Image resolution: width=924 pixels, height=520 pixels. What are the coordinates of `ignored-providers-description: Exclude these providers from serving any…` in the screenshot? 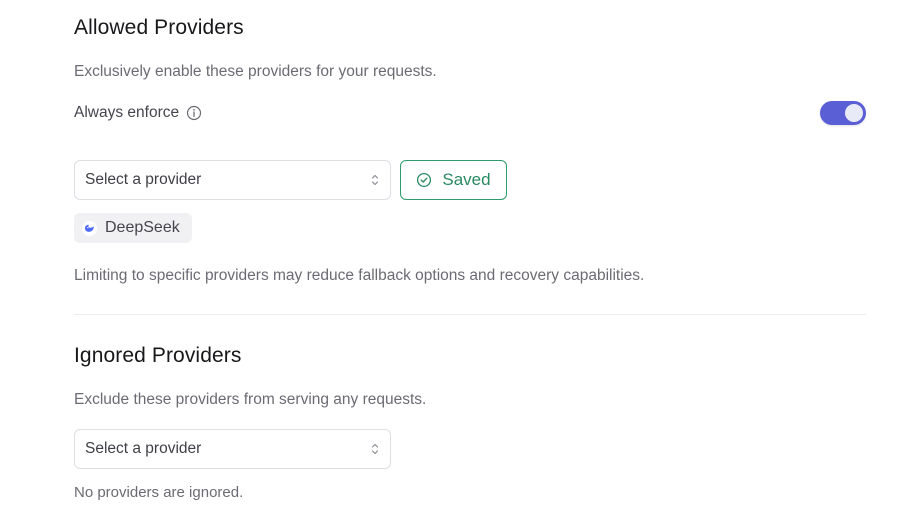 It's located at (250, 399).